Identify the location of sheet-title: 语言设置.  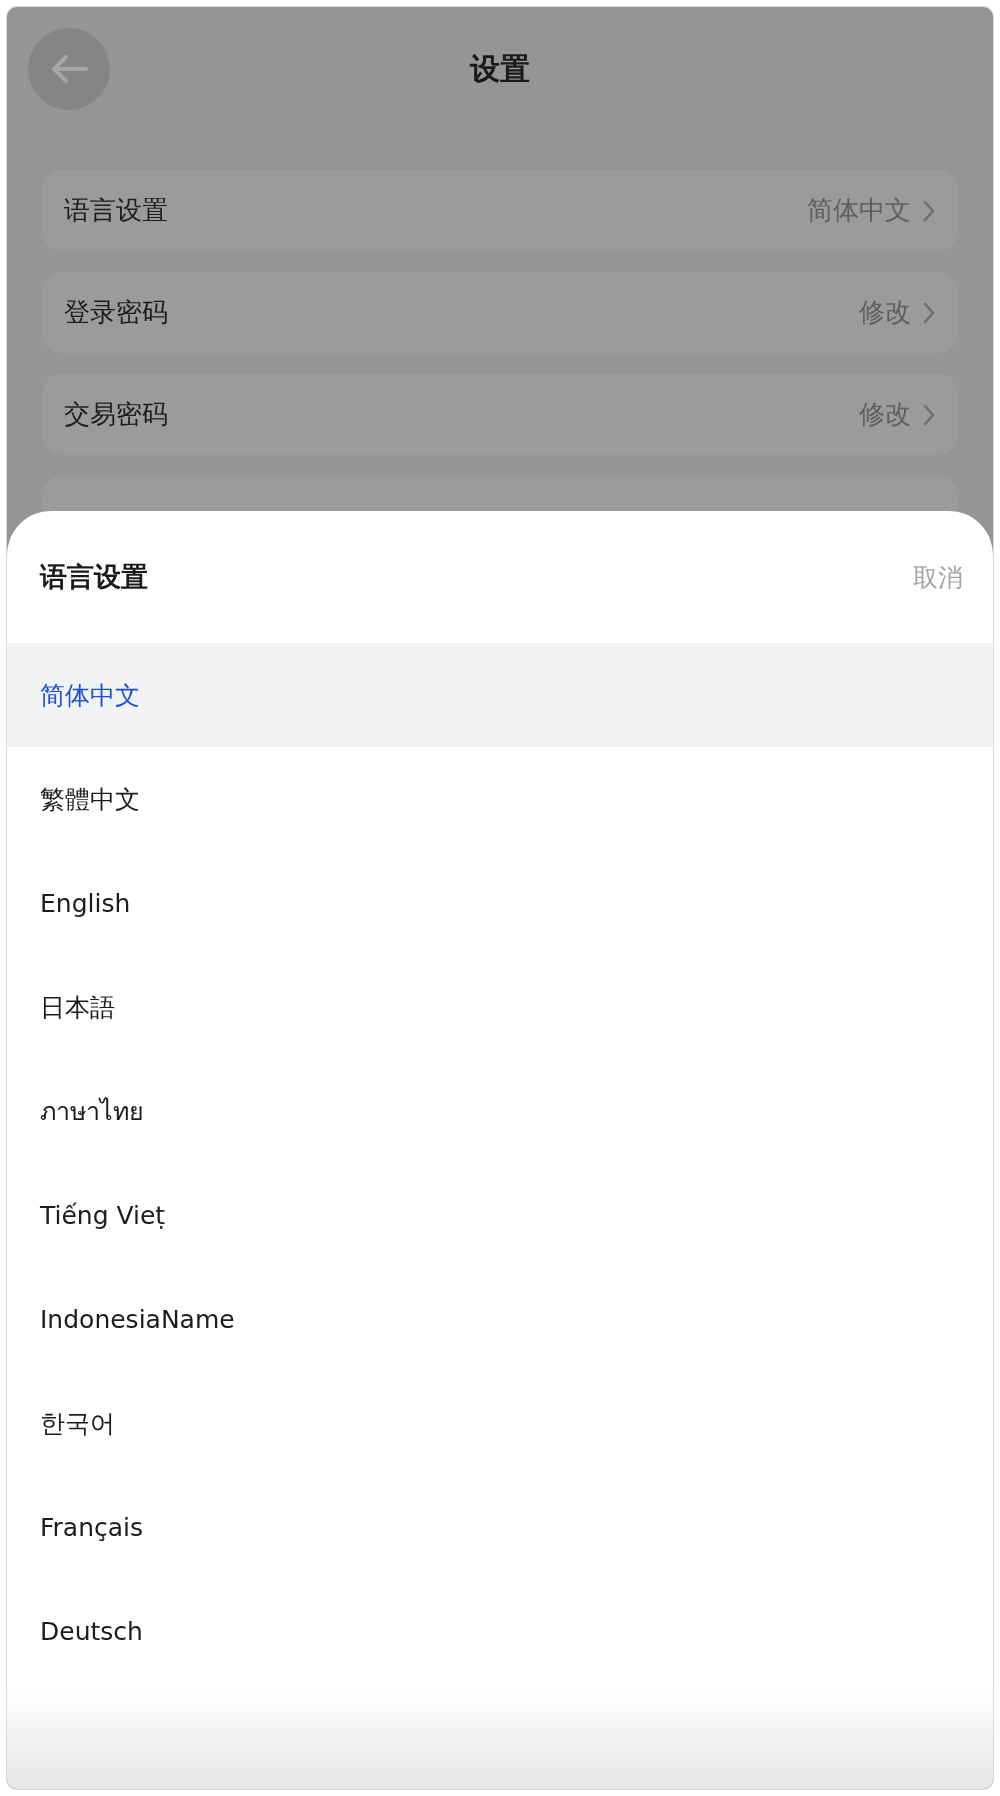
(94, 577).